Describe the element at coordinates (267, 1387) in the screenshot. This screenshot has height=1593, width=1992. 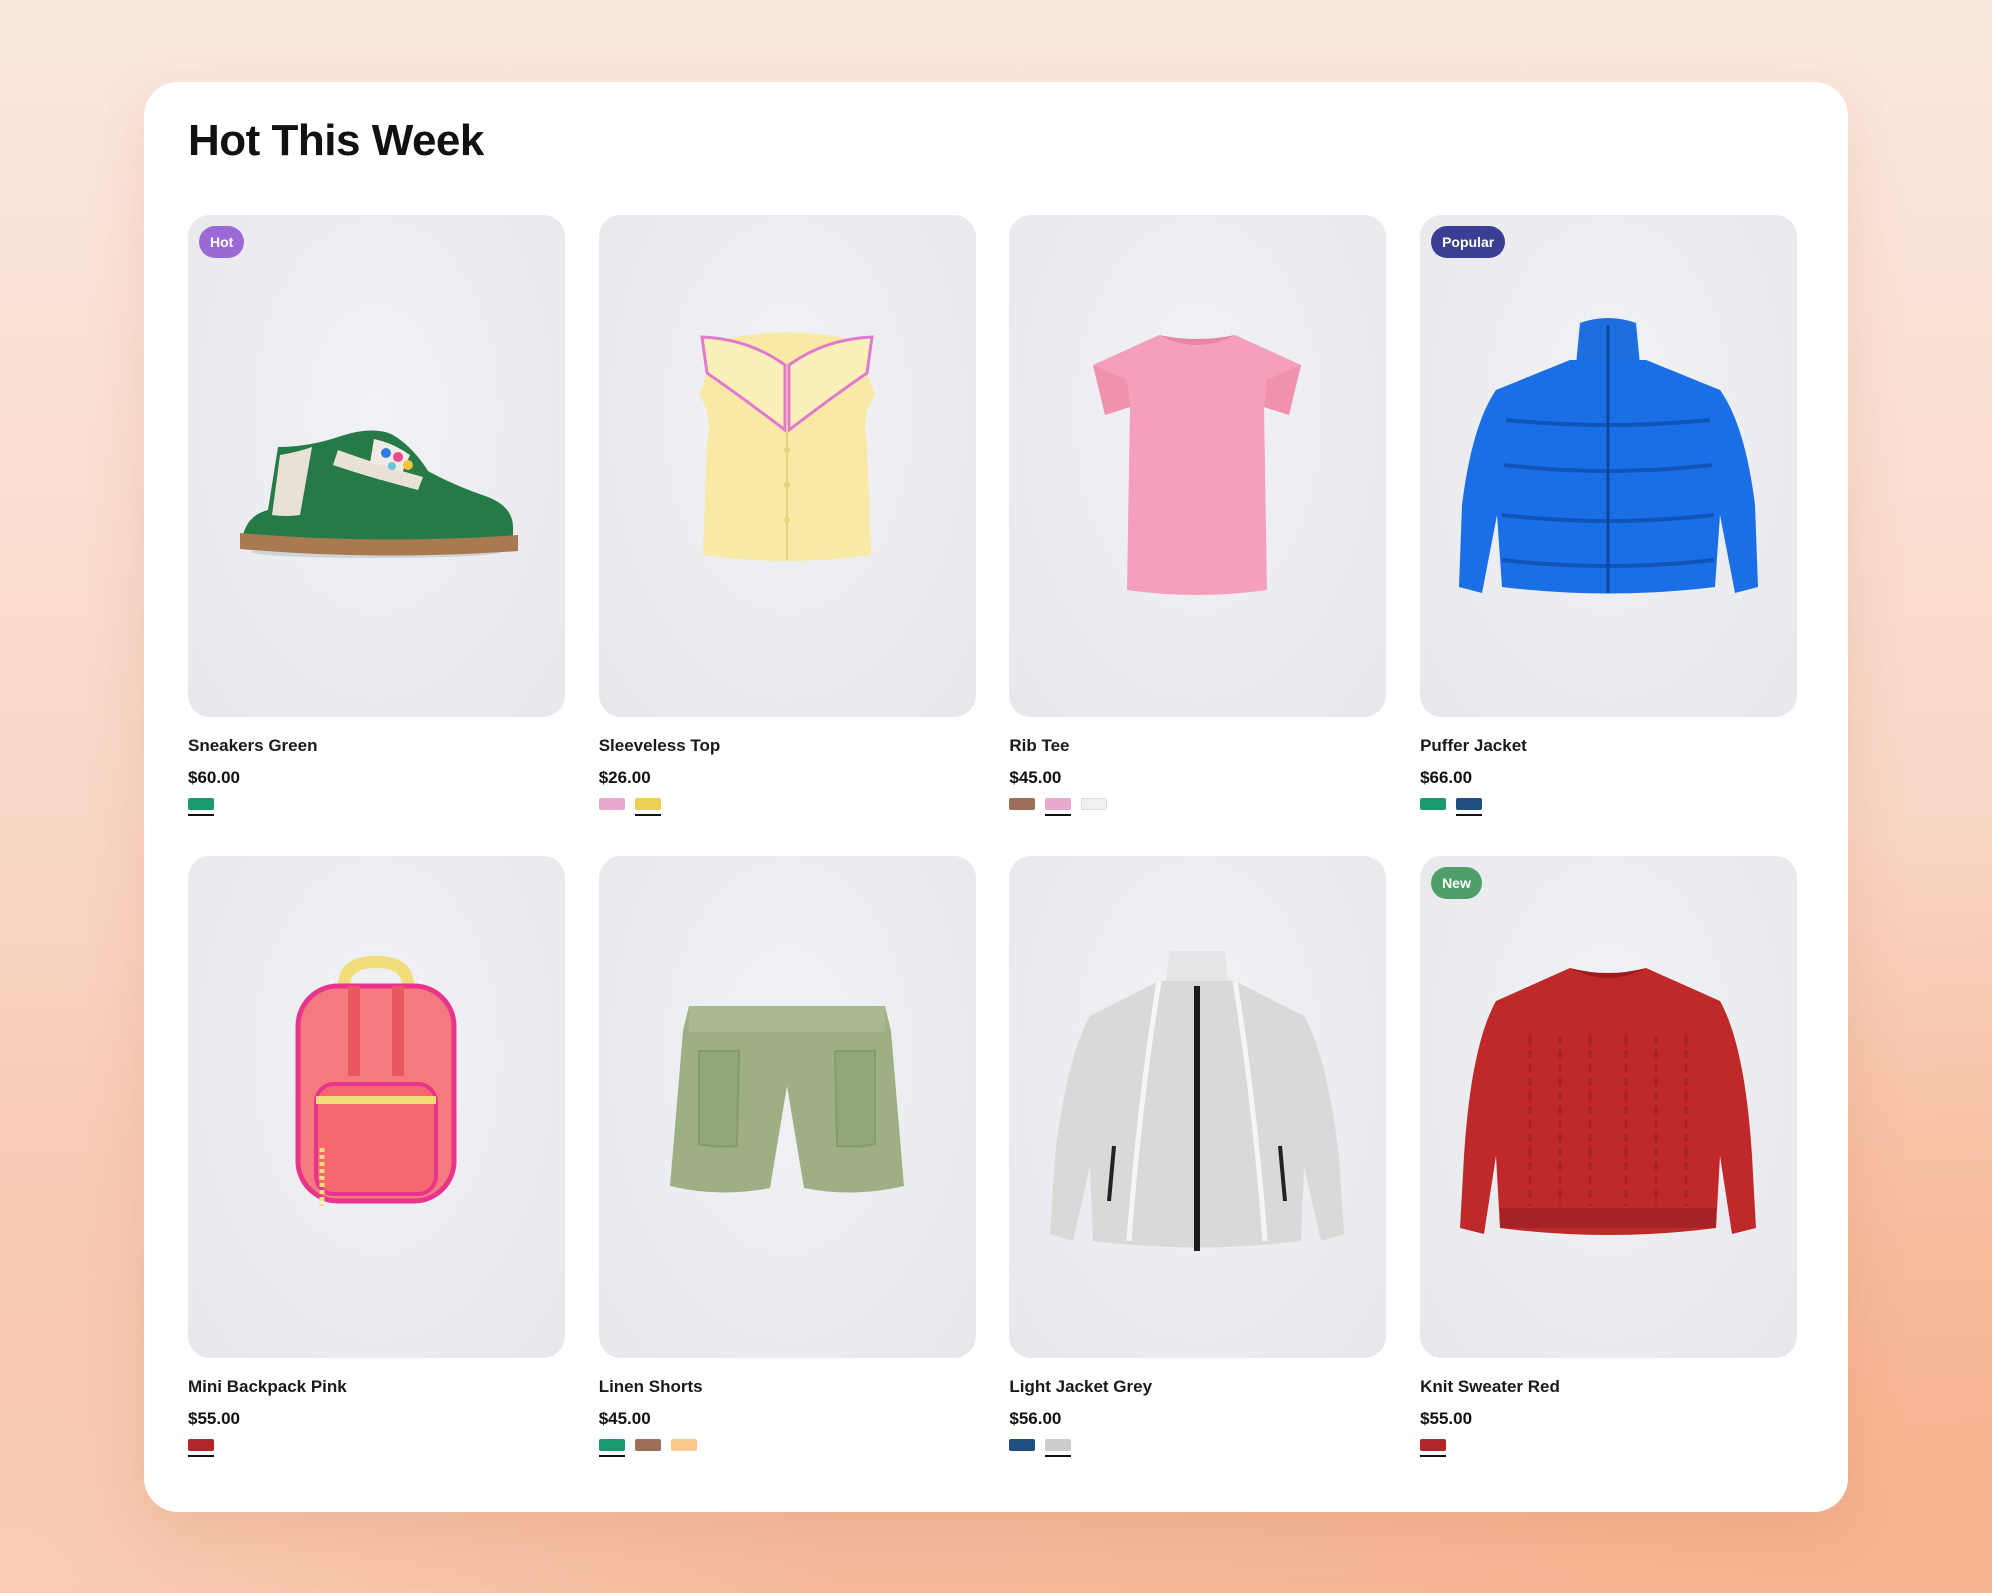
I see `product-name: Mini Backpack Pink` at that location.